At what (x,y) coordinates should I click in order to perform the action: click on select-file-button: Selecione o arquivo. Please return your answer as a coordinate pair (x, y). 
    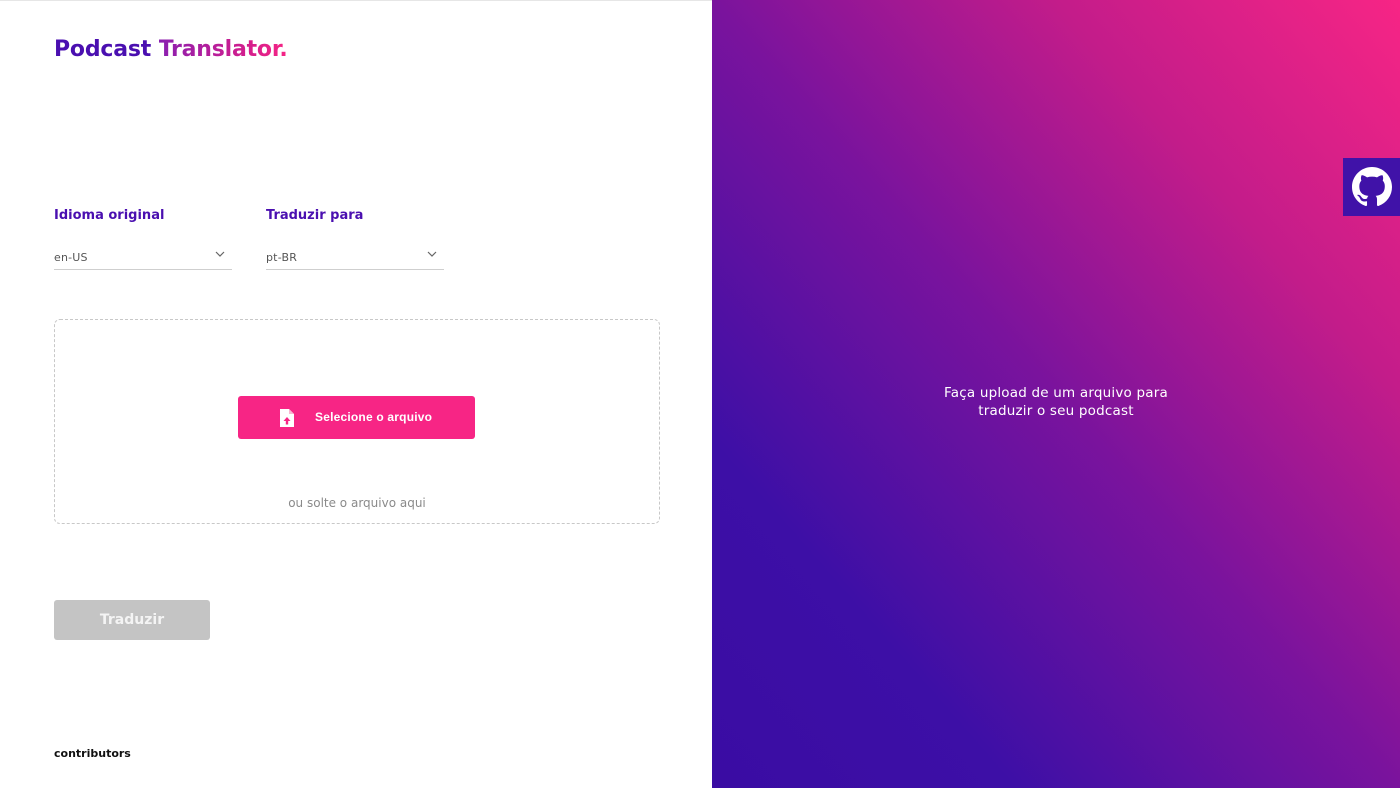
    Looking at the image, I should click on (356, 417).